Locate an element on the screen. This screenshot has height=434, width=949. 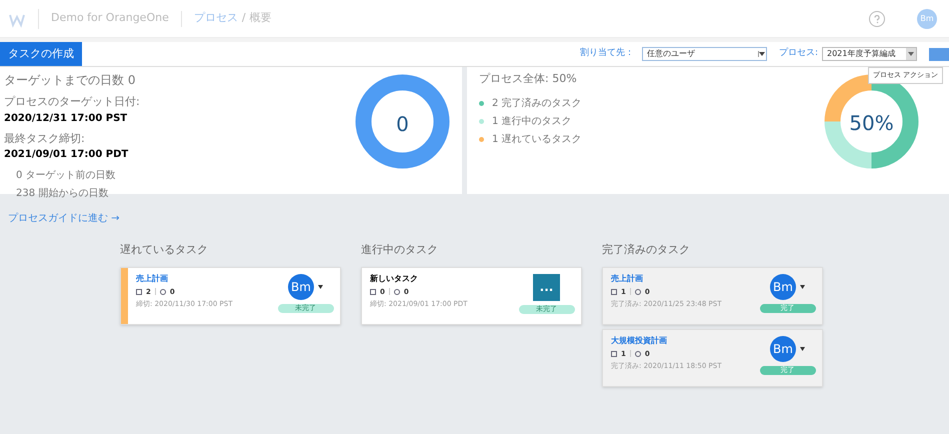
stat-item: 238 開始からの日数 is located at coordinates (62, 194).